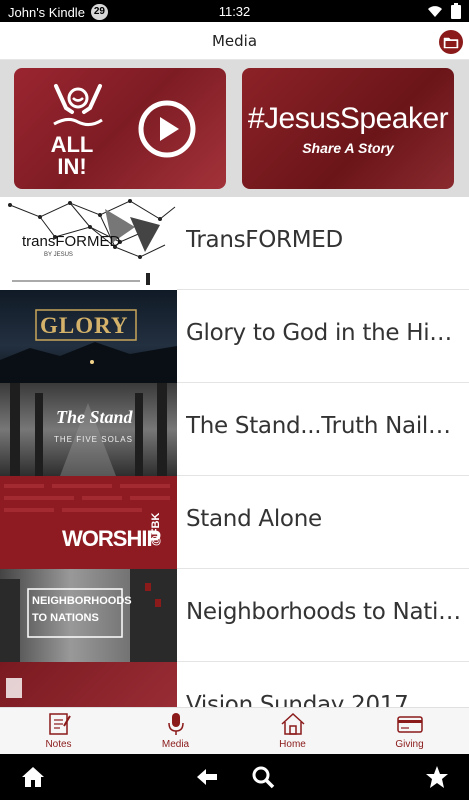  I want to click on item-title: Glory to God in the Highest, so click(324, 333).